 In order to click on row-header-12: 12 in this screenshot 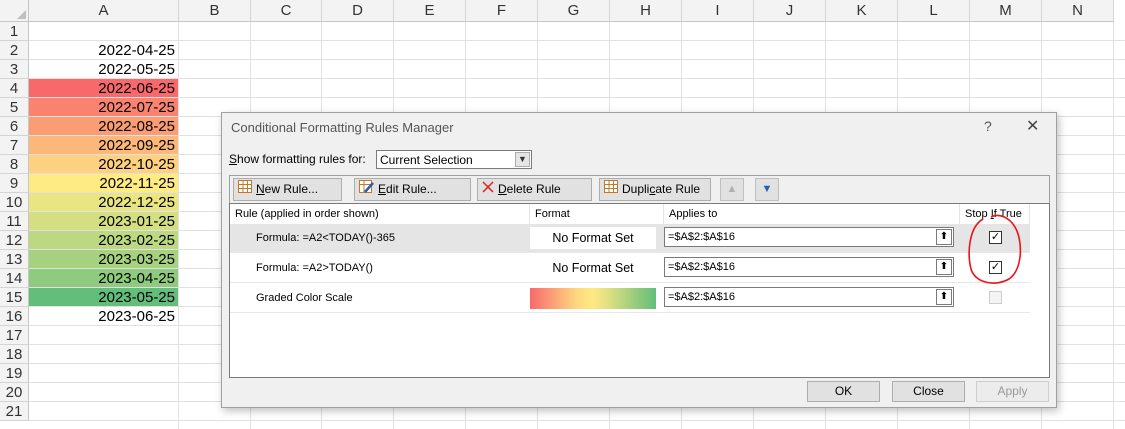, I will do `click(14, 240)`.